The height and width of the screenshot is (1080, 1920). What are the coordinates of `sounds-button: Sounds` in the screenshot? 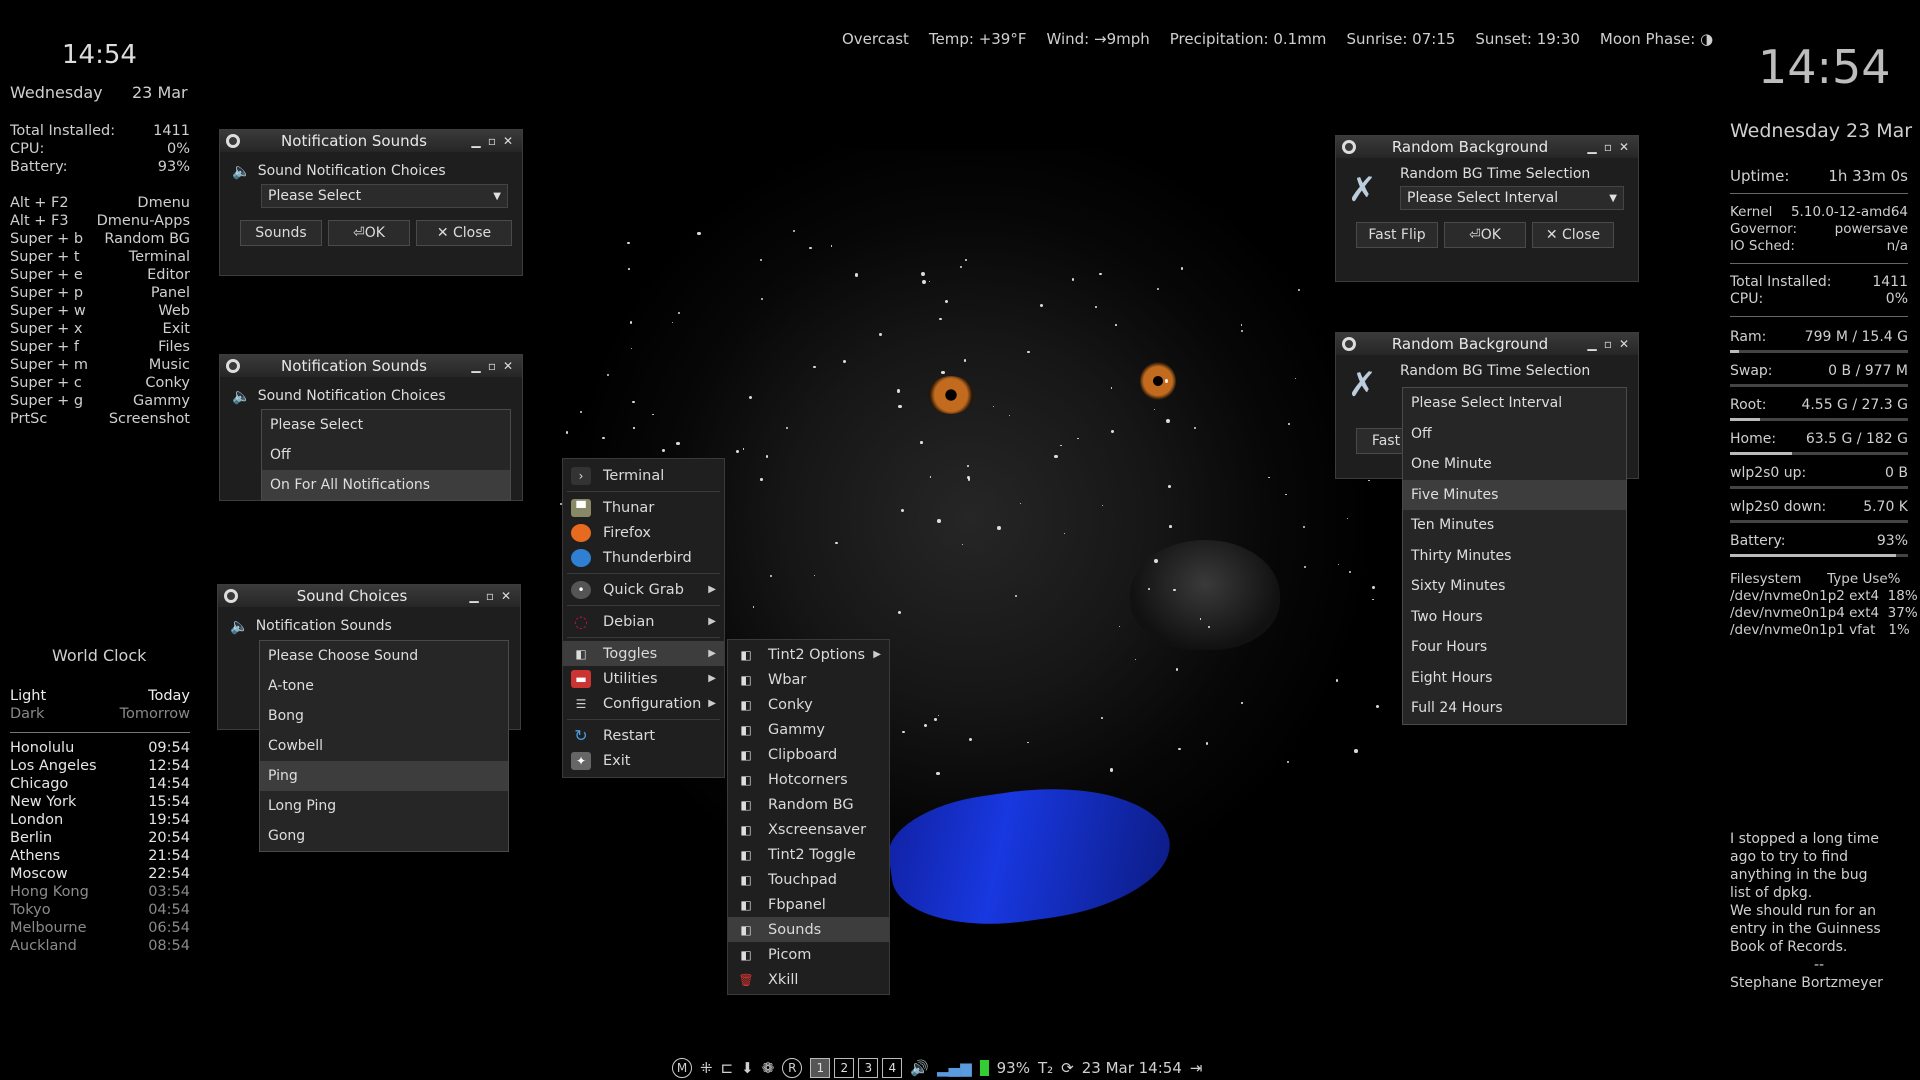 It's located at (281, 233).